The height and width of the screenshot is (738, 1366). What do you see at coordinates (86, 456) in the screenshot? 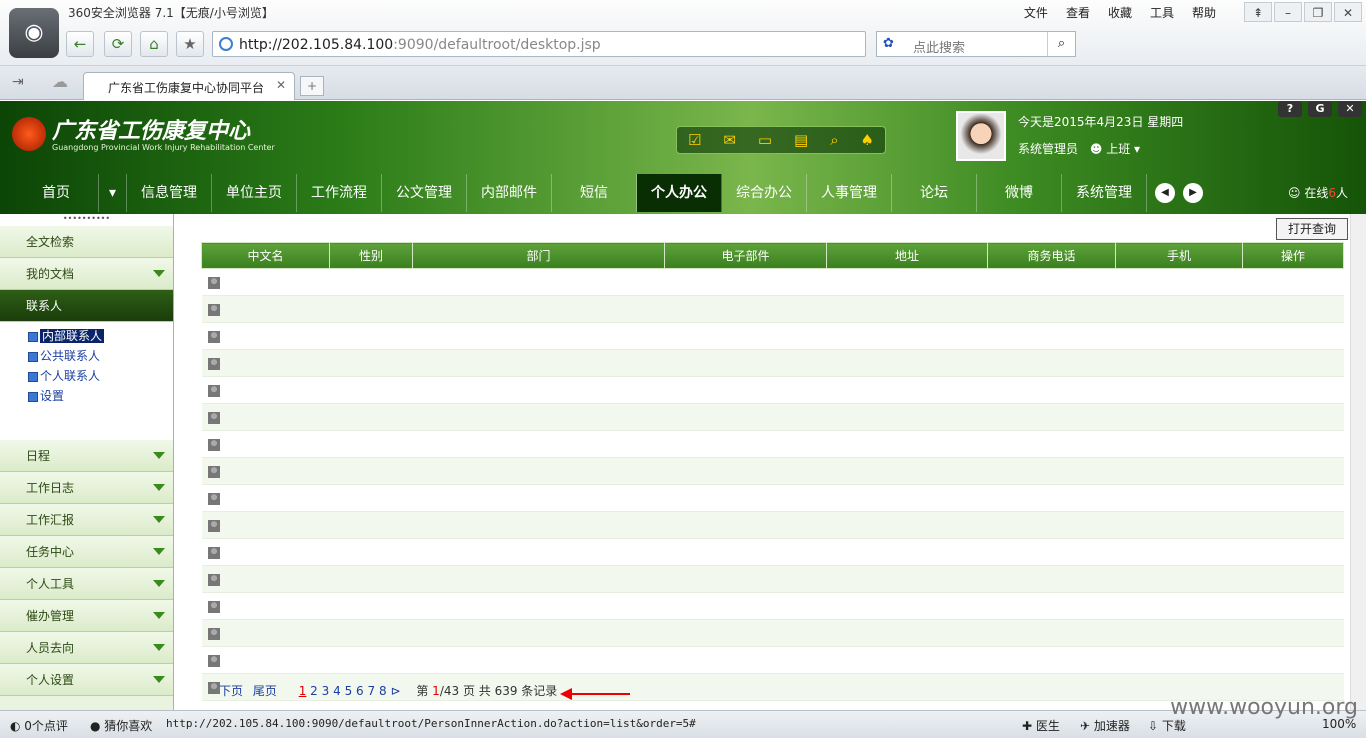
I see `sidebar-schedule: 日程` at bounding box center [86, 456].